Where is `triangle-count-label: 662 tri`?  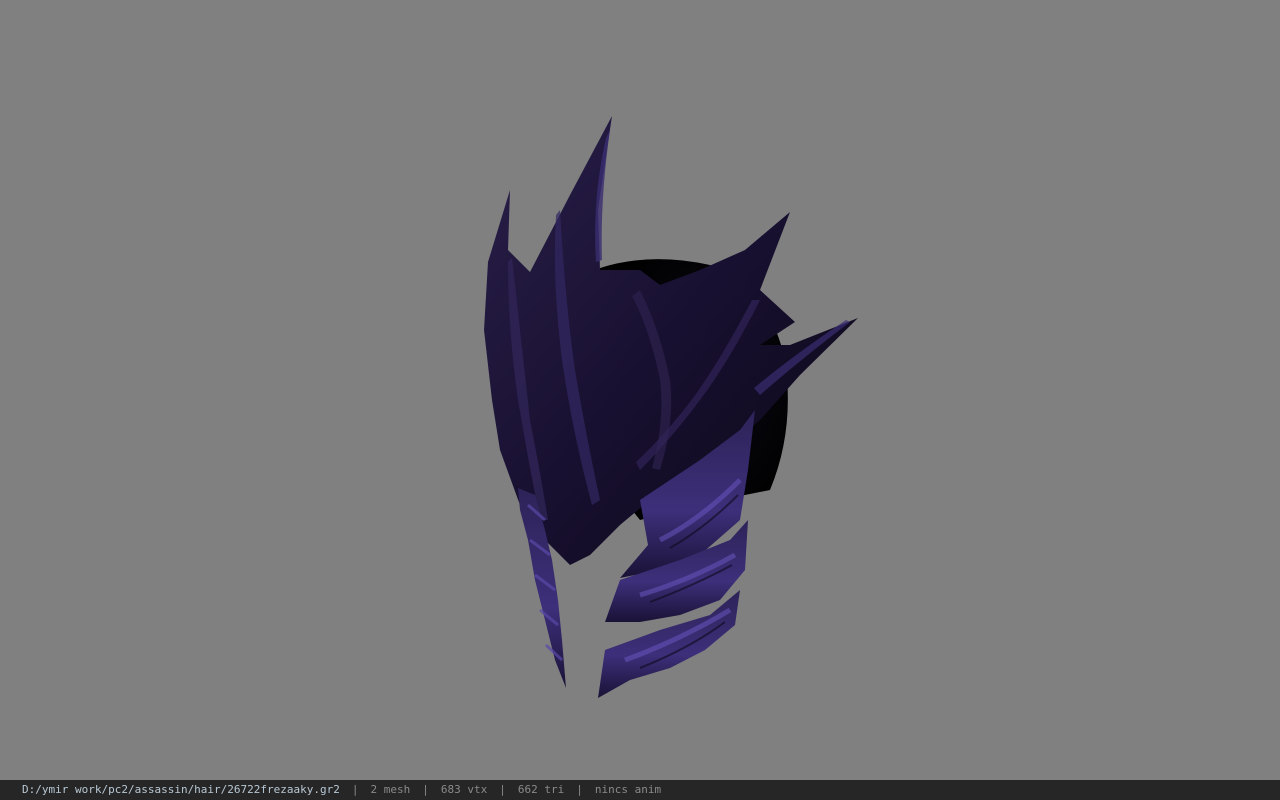 triangle-count-label: 662 tri is located at coordinates (541, 789).